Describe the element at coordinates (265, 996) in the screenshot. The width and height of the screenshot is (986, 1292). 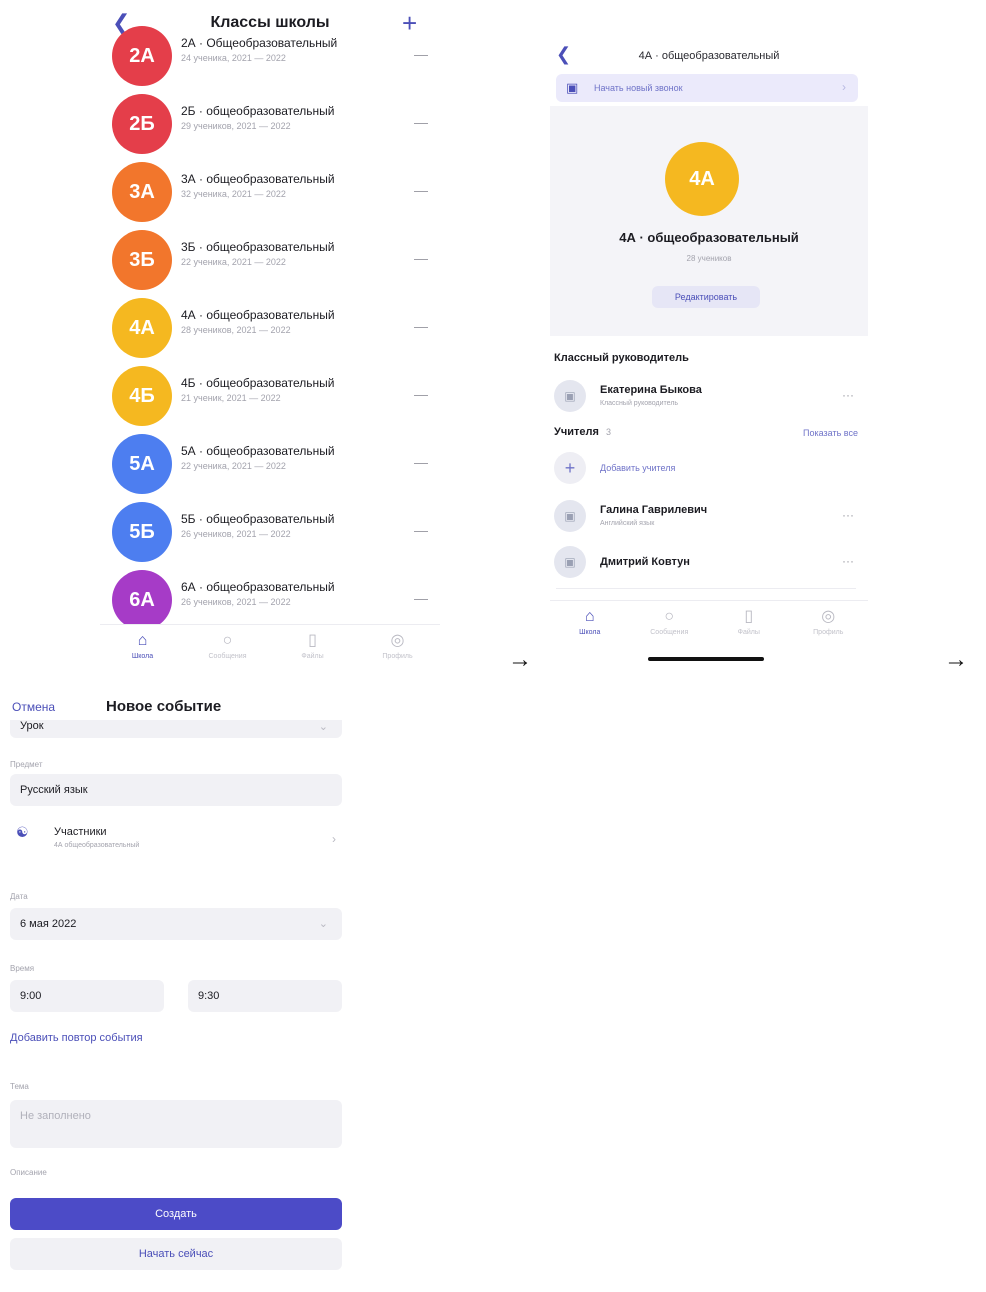
I see `end-time-field: 9:30` at that location.